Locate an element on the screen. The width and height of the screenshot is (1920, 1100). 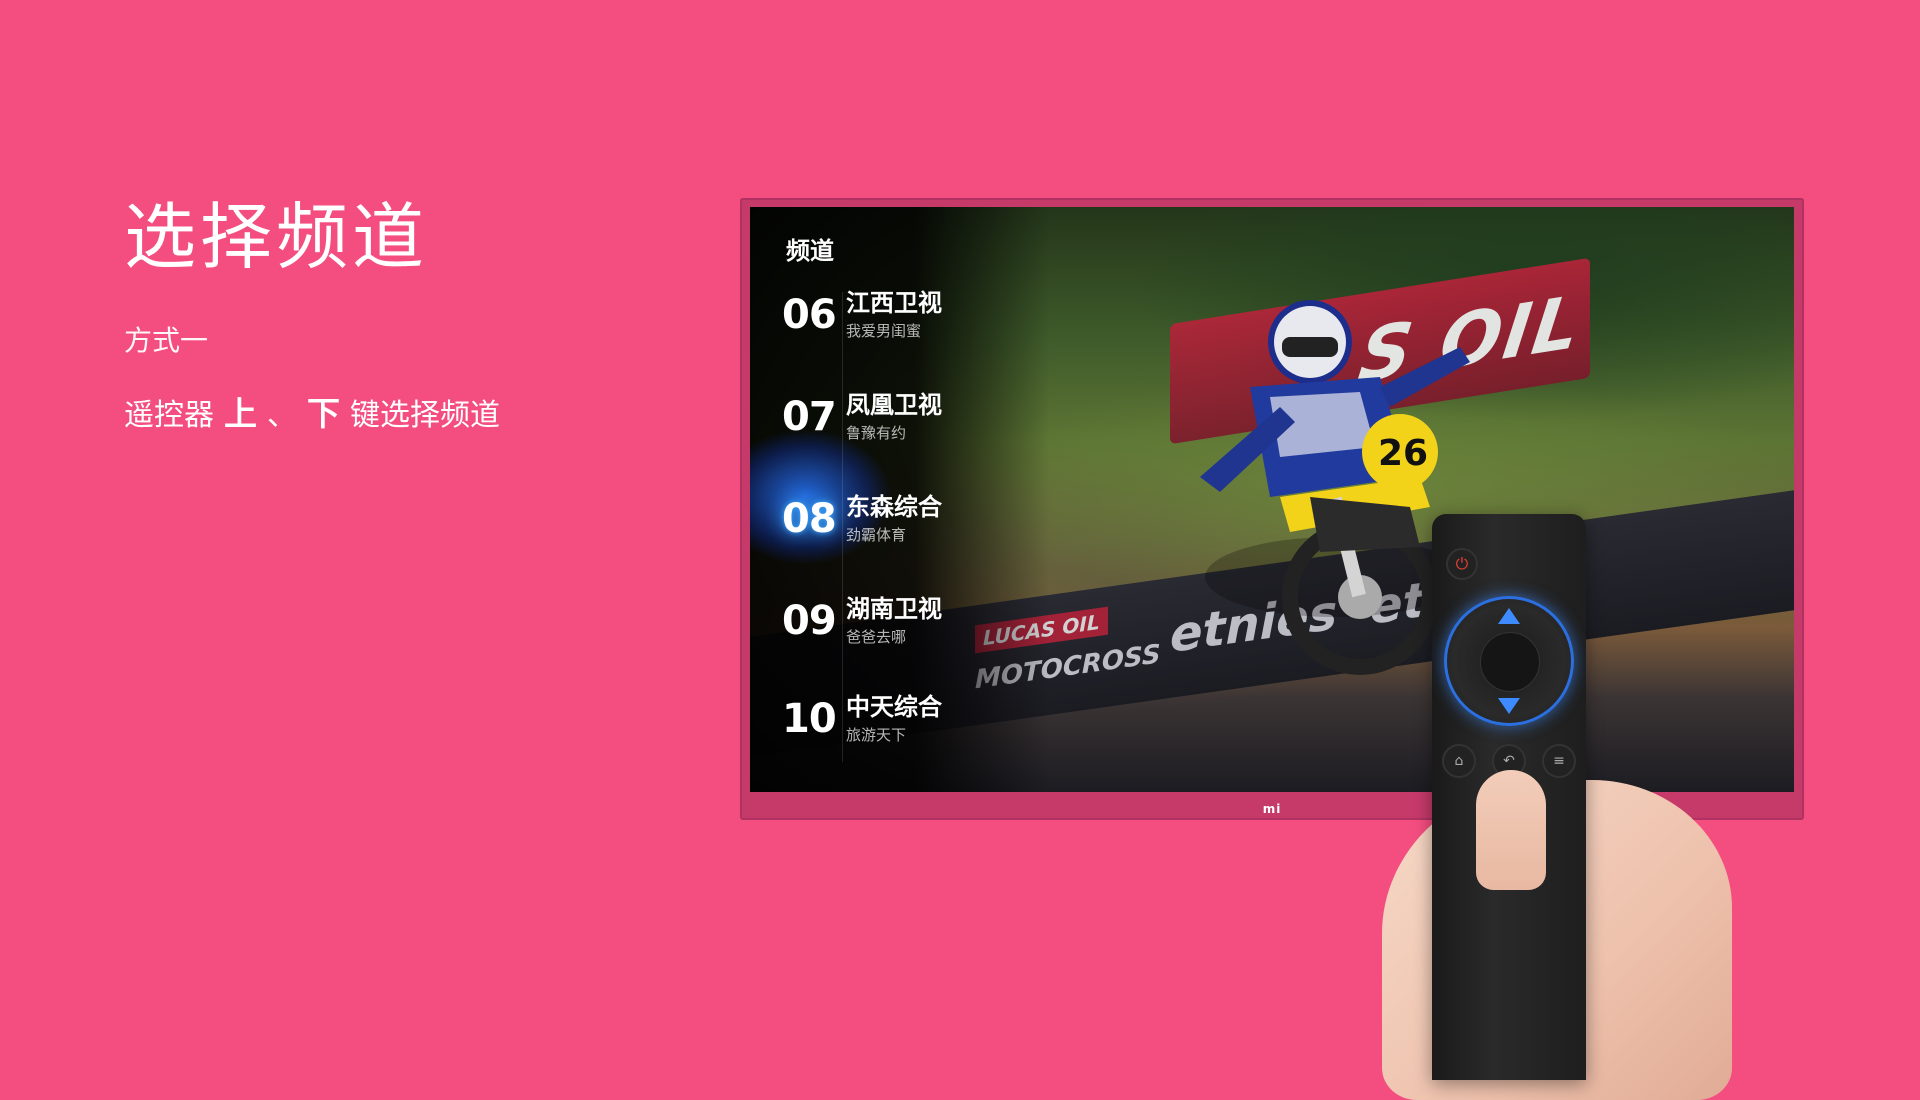
channel-item-selected: 08 东森综合 劲霸体育 is located at coordinates (862, 519).